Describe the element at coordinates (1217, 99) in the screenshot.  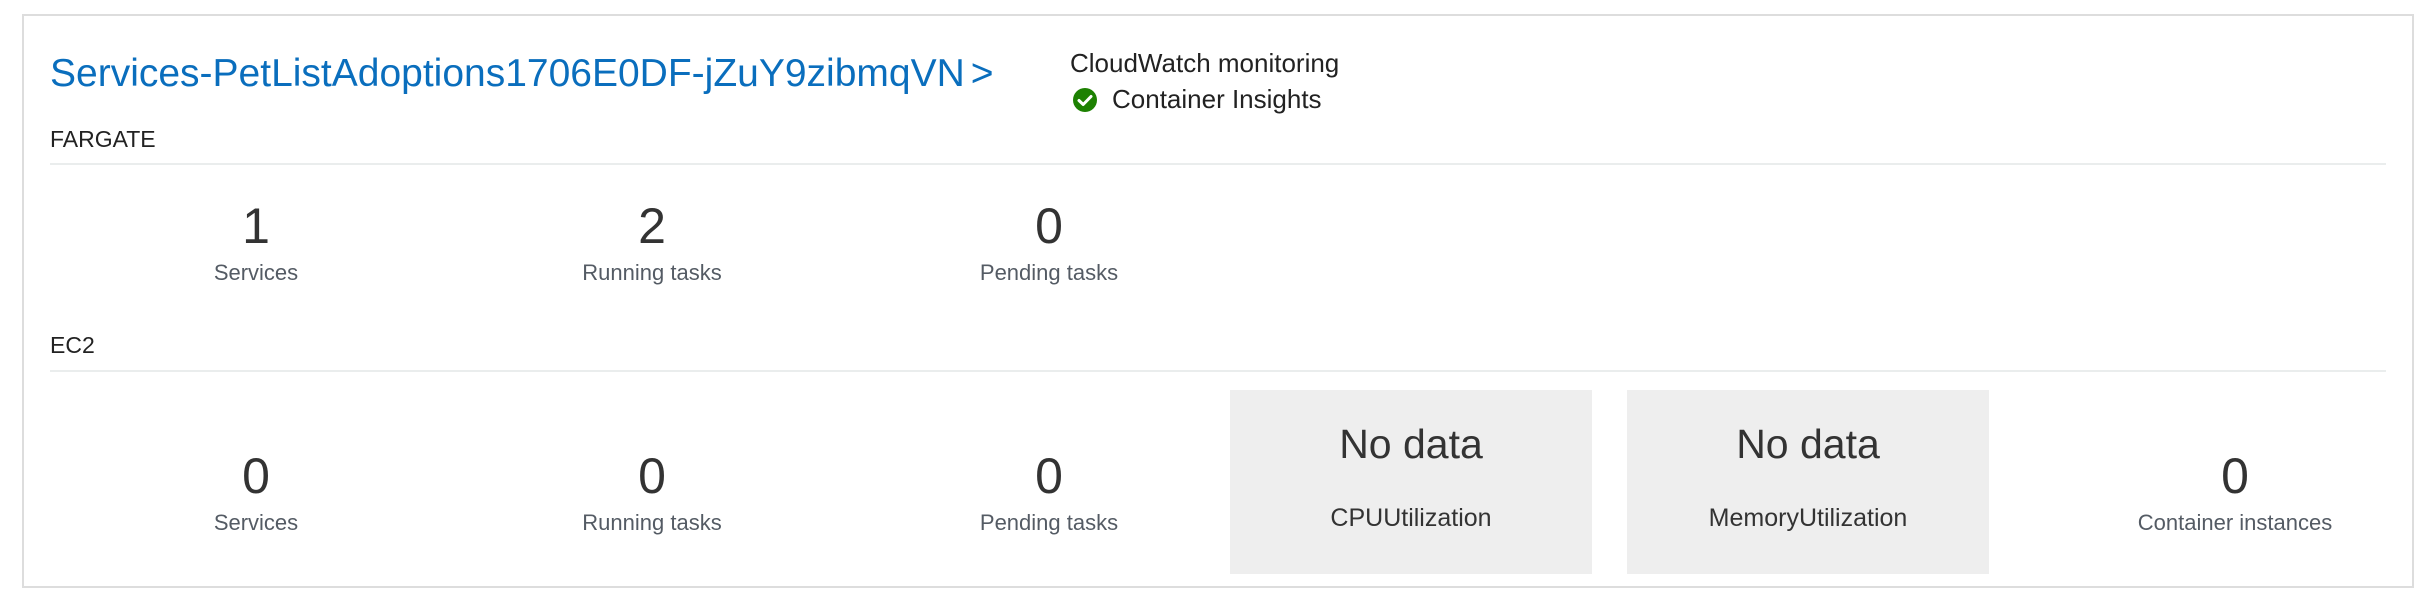
I see `container-insights-label: Container Insights` at that location.